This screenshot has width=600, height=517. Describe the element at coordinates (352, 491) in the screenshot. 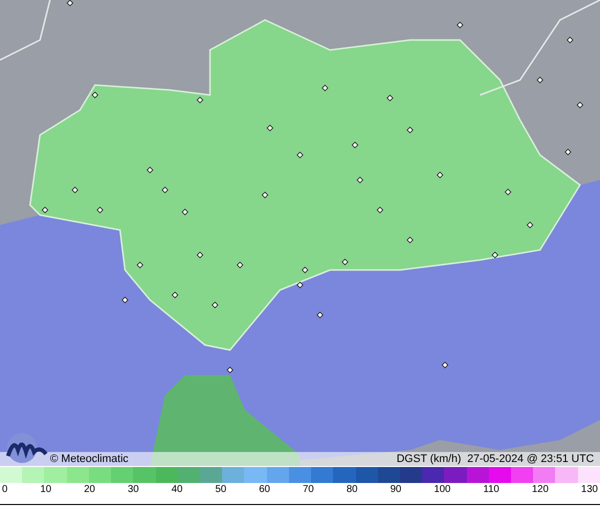

I see `legend-tick-label: 80` at that location.